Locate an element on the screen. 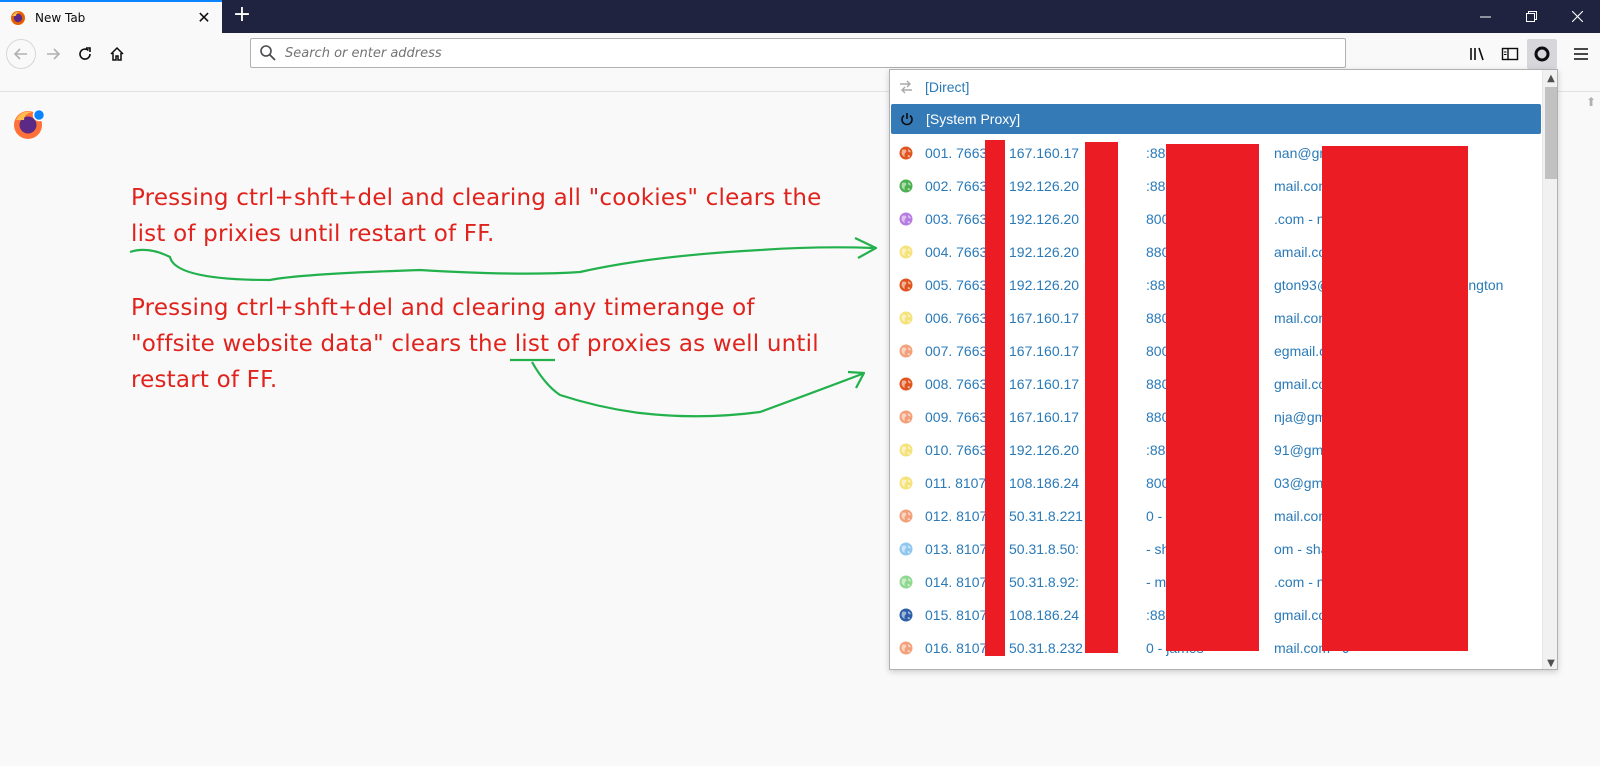 The height and width of the screenshot is (766, 1600). popup-scrollbar: ▲ ▼ is located at coordinates (1549, 369).